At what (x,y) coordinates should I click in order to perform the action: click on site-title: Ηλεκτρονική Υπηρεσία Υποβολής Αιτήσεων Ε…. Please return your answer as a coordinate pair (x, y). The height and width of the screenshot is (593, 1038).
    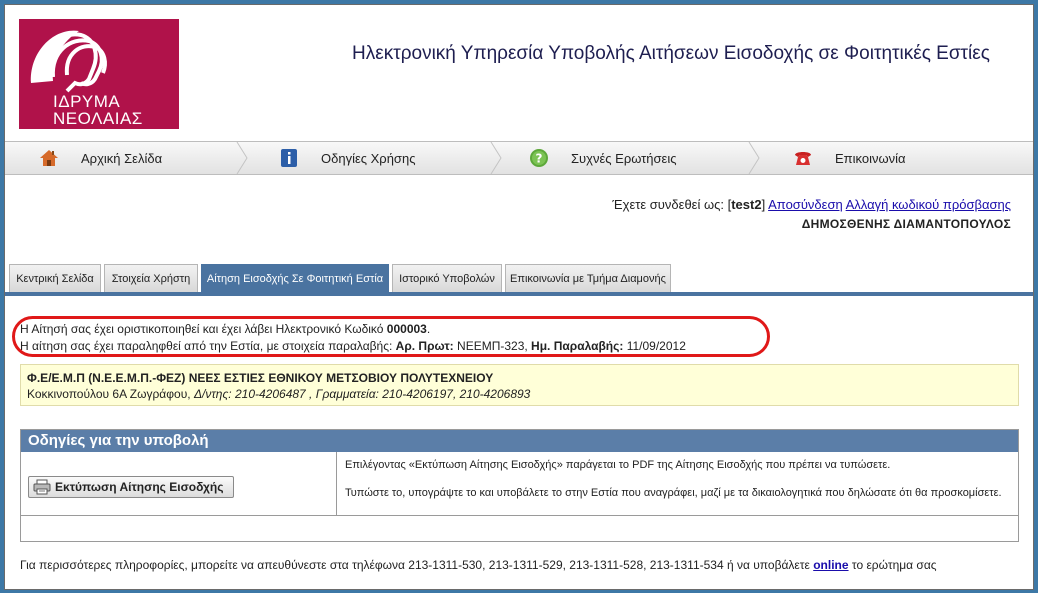
    Looking at the image, I should click on (671, 53).